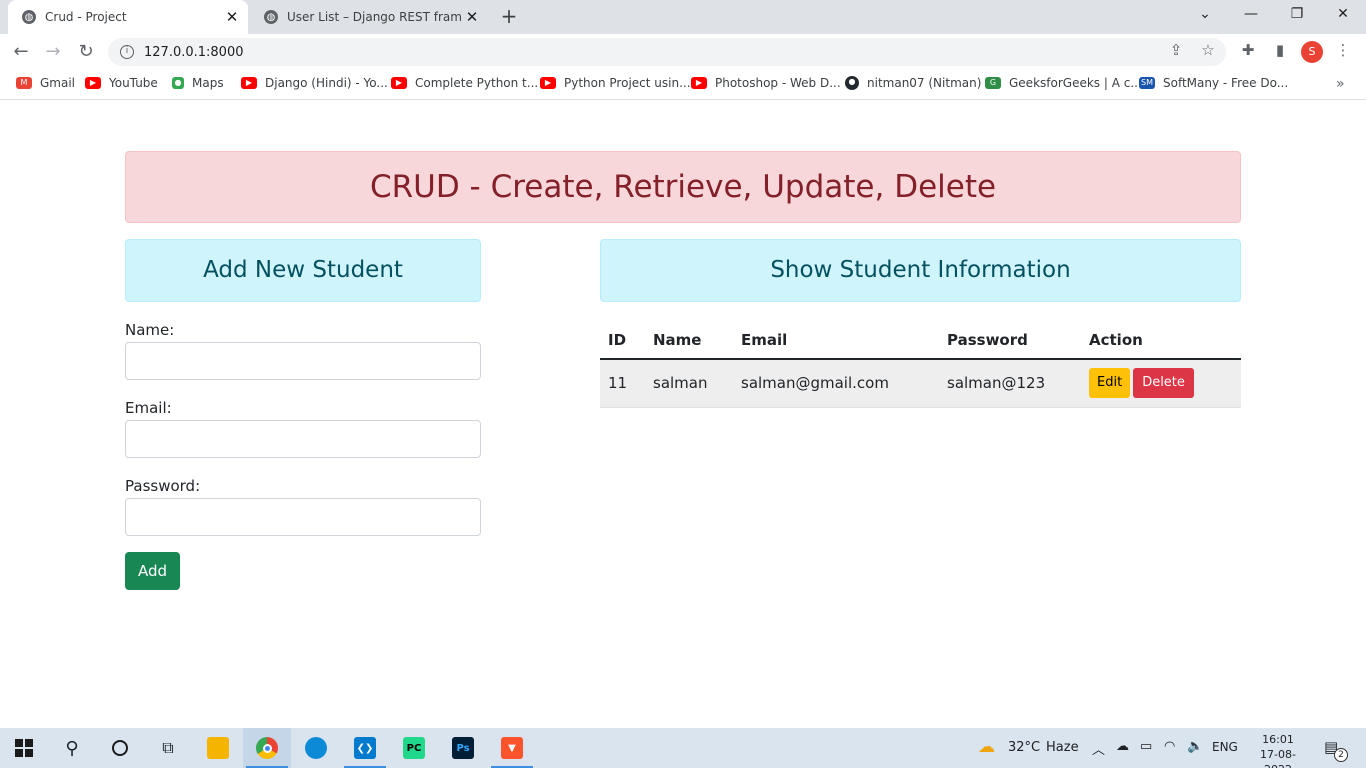  I want to click on weather-temp: 32°C, so click(1024, 747).